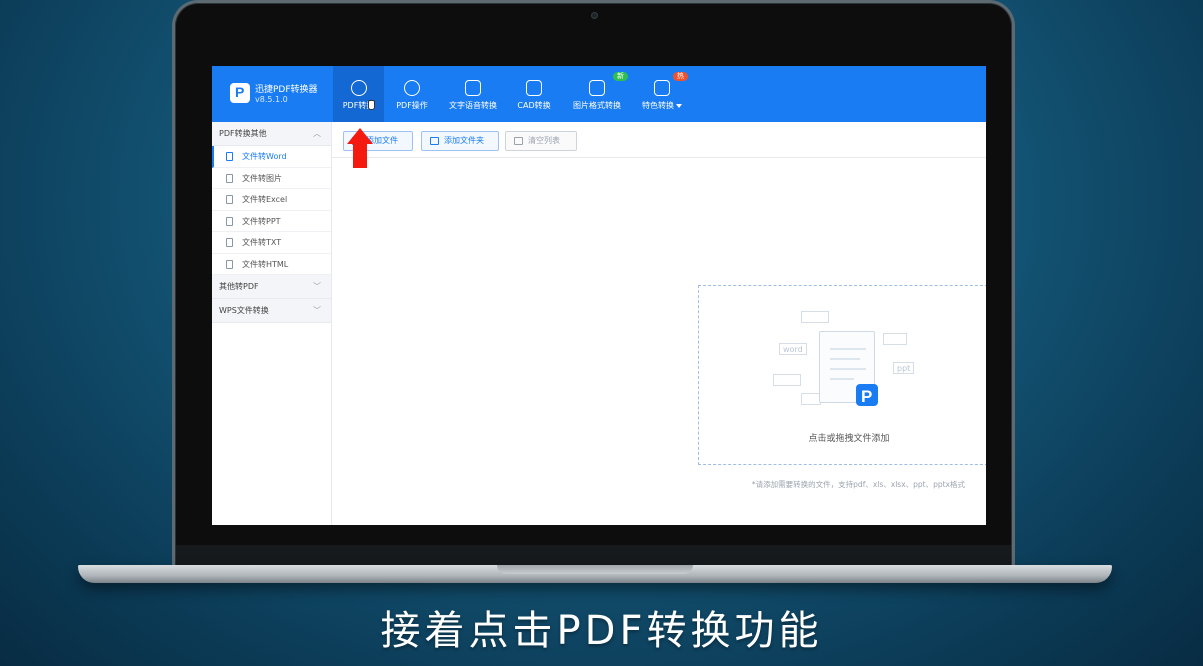 Image resolution: width=1203 pixels, height=666 pixels. Describe the element at coordinates (244, 310) in the screenshot. I see `group-label: WPS文件转换` at that location.